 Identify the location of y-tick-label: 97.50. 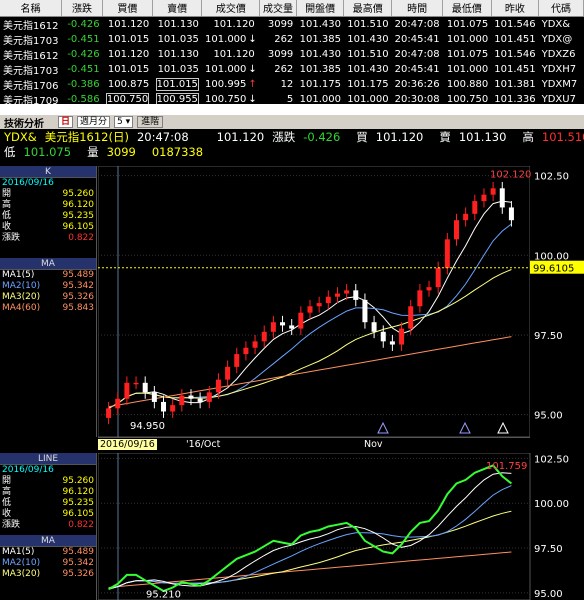
(548, 549).